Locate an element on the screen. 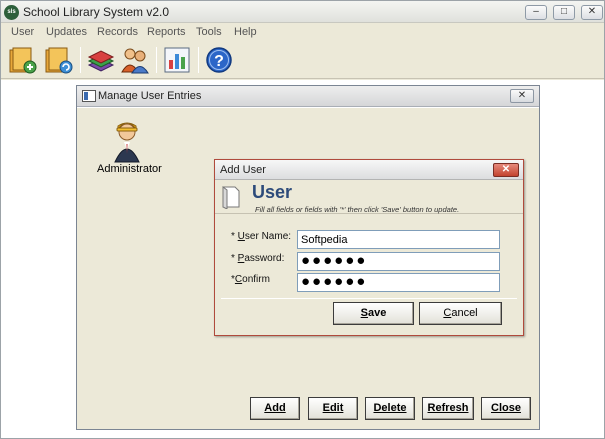 This screenshot has width=605, height=439. username-label-text: ser Name: is located at coordinates (268, 236).